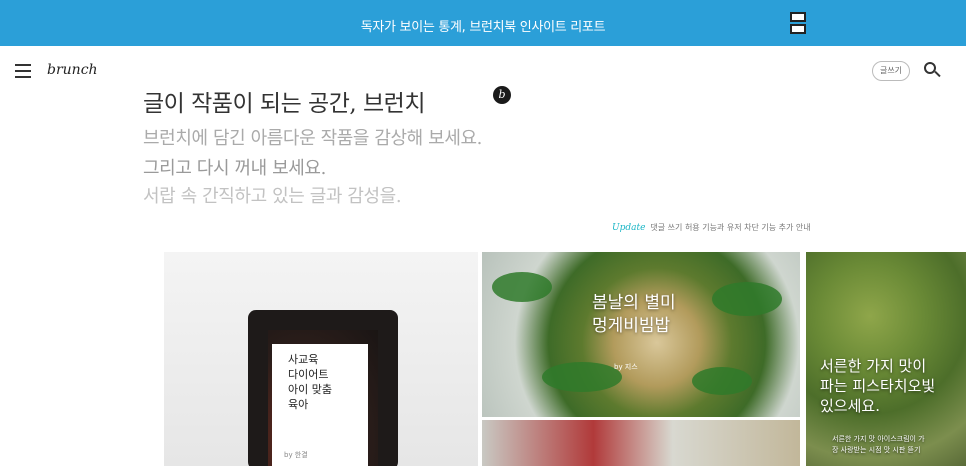  Describe the element at coordinates (932, 70) in the screenshot. I see `search-icon` at that location.